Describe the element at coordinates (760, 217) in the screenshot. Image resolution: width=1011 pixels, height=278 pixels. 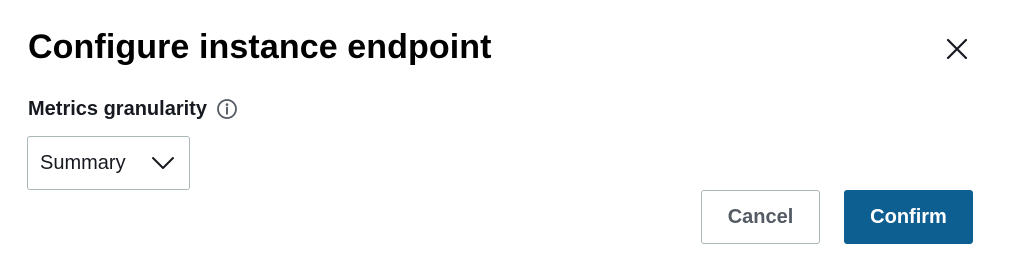
I see `cancel-button: Cancel` at that location.